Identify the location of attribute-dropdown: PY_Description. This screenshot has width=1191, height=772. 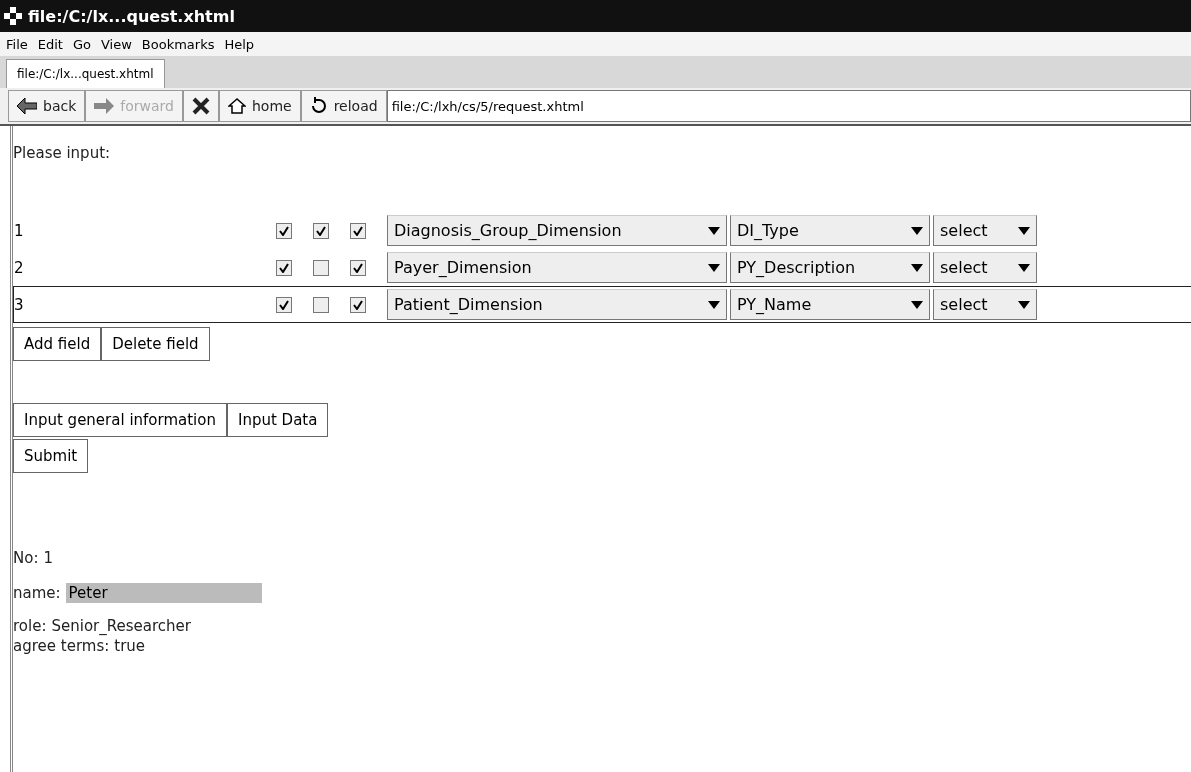
(830, 267).